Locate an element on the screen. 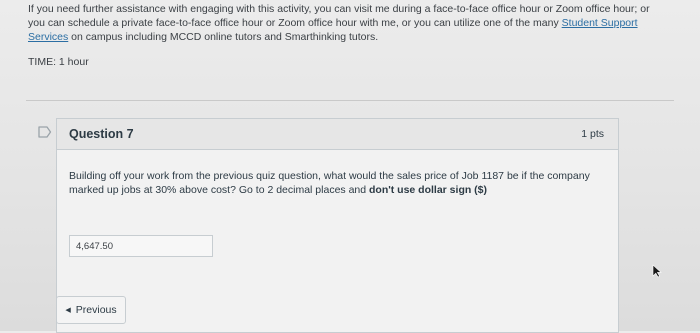 The height and width of the screenshot is (333, 700). previous-button: ◀ Previous is located at coordinates (91, 310).